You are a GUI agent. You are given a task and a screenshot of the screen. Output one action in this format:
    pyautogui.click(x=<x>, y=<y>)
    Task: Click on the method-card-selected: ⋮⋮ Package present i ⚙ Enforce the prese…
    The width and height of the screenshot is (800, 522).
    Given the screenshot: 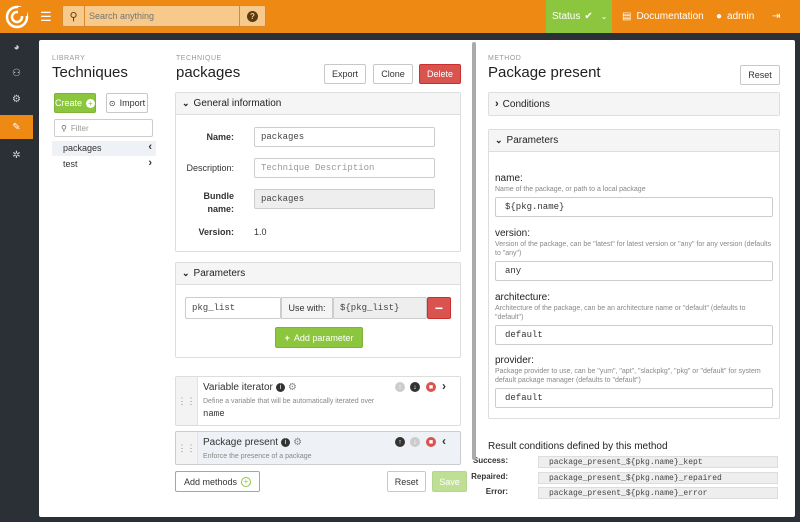 What is the action you would take?
    pyautogui.click(x=318, y=448)
    